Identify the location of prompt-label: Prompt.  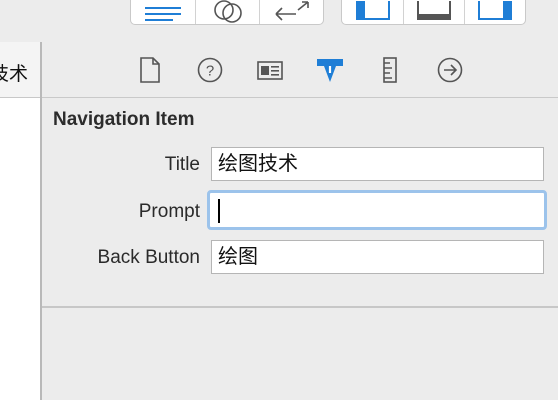
(169, 211).